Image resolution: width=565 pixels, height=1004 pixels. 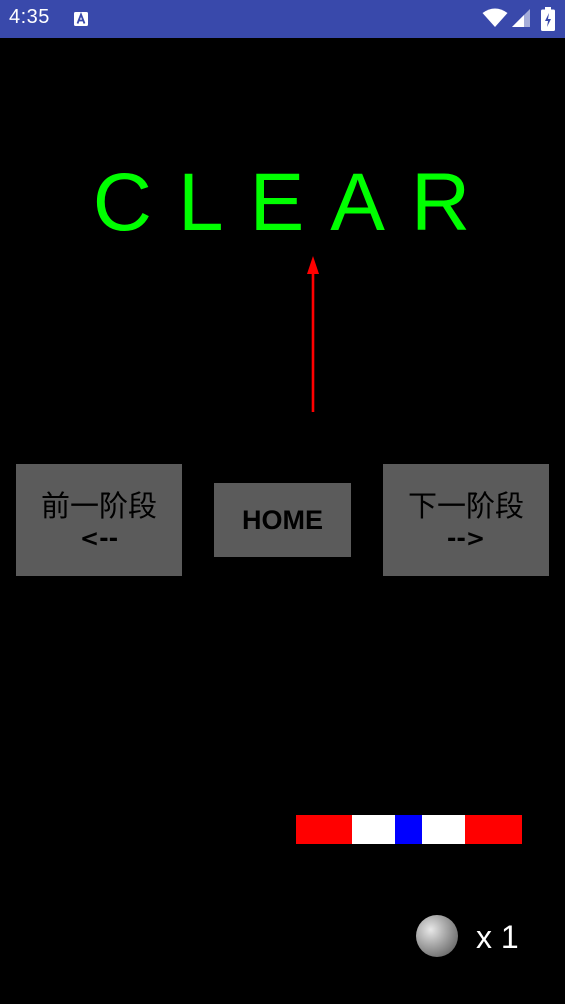 What do you see at coordinates (548, 19) in the screenshot?
I see `battery-icon` at bounding box center [548, 19].